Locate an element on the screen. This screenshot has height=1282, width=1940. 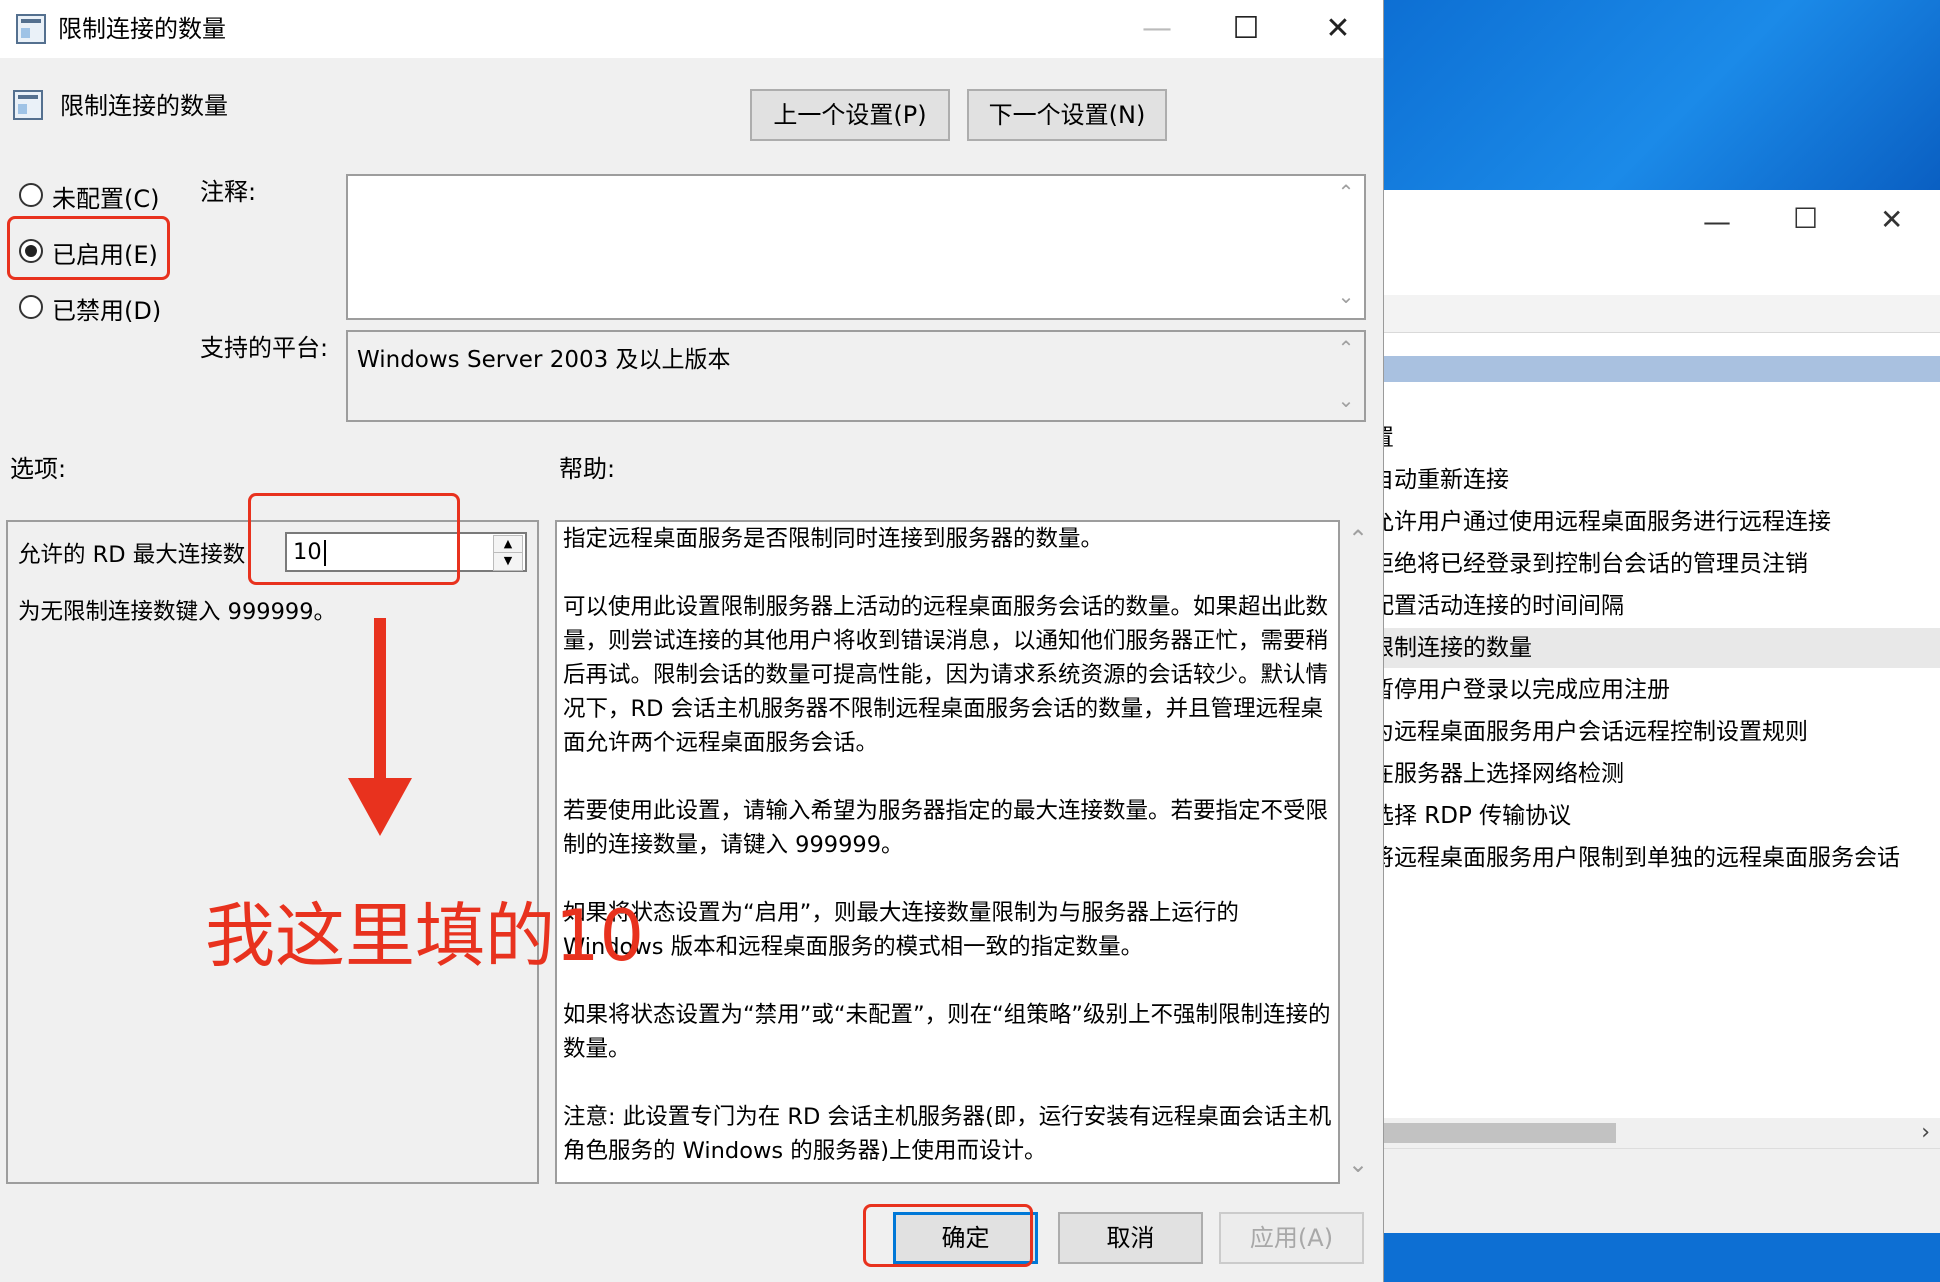
annotation-arrow-down-icon is located at coordinates (380, 727).